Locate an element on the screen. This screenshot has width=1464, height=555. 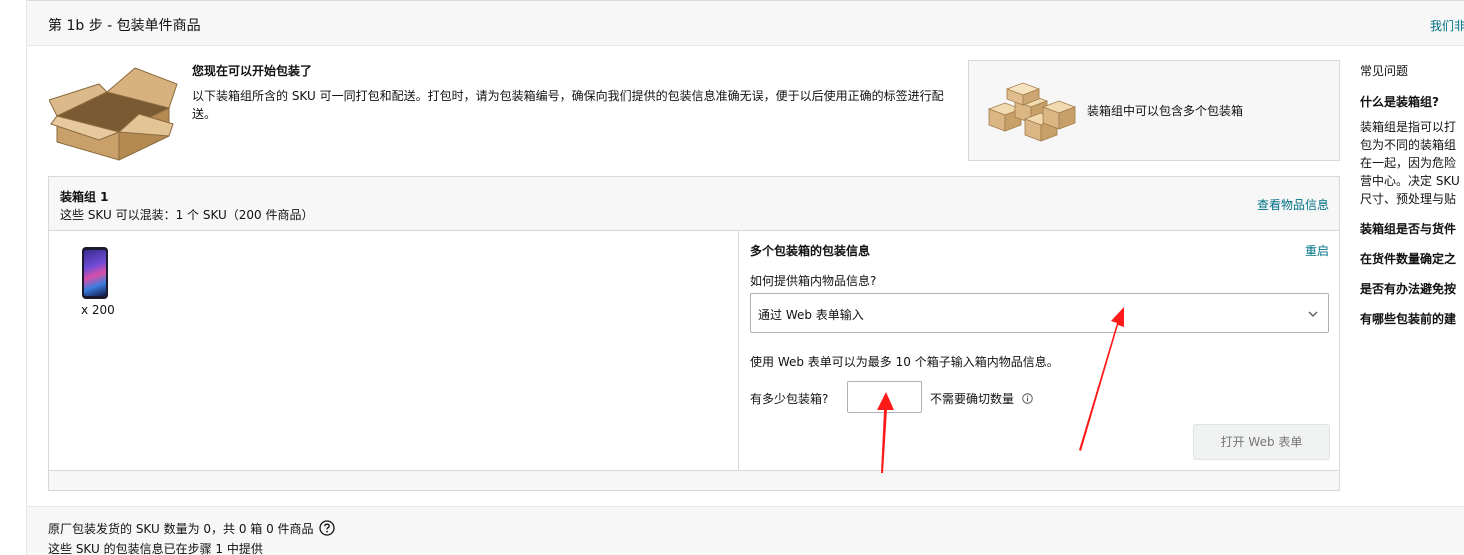
open-web-form-button: 打开 Web 表单 is located at coordinates (1261, 442).